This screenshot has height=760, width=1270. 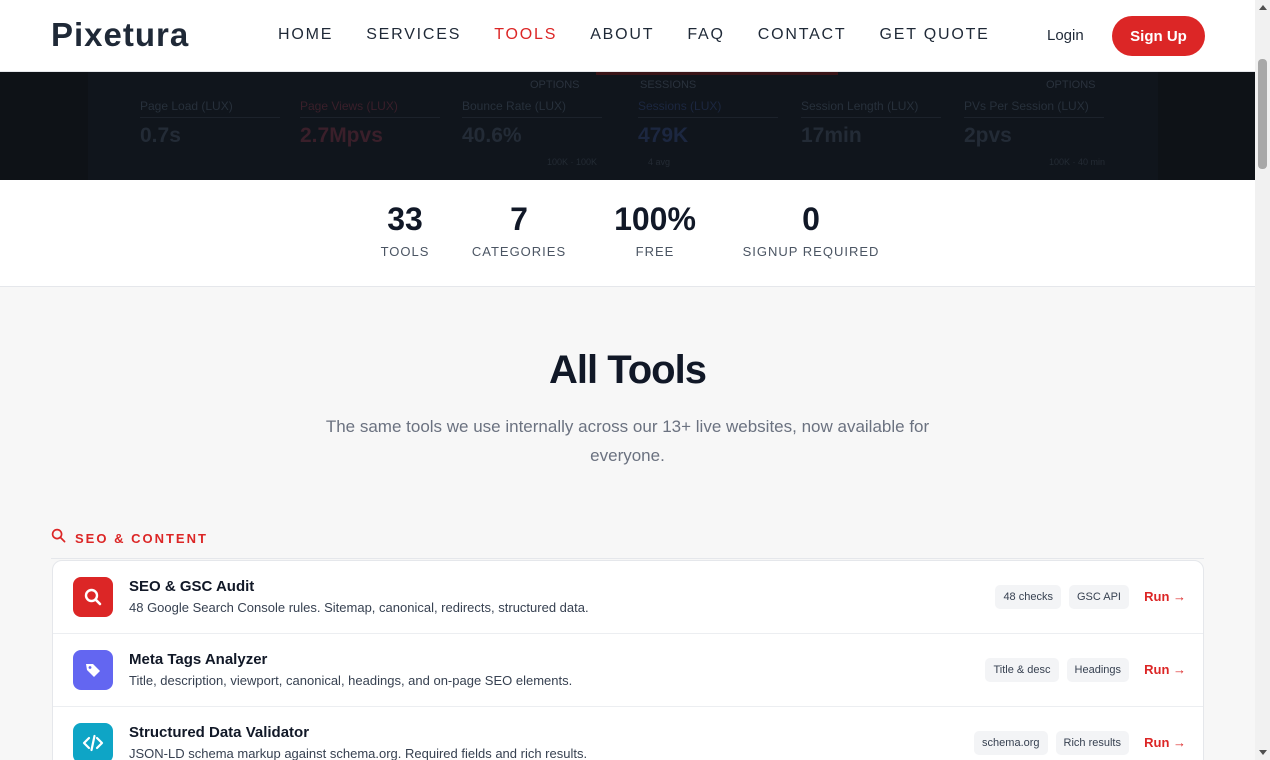 I want to click on metric-value: 2.7Mpvs, so click(x=341, y=135).